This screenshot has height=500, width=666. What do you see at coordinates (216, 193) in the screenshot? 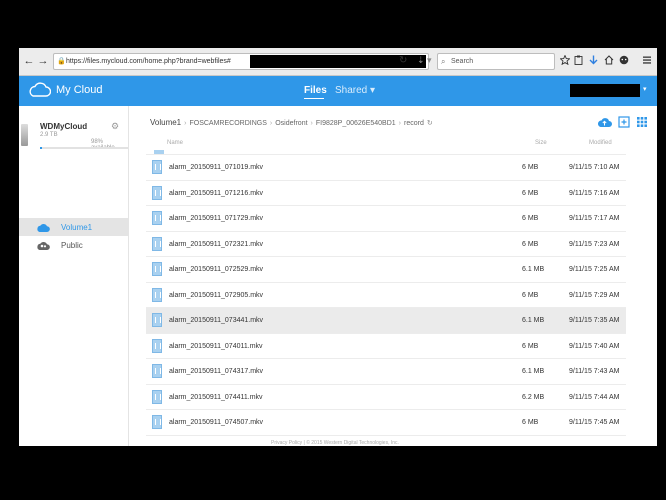
I see `file-name: alarm_20150911_071216.mkv` at bounding box center [216, 193].